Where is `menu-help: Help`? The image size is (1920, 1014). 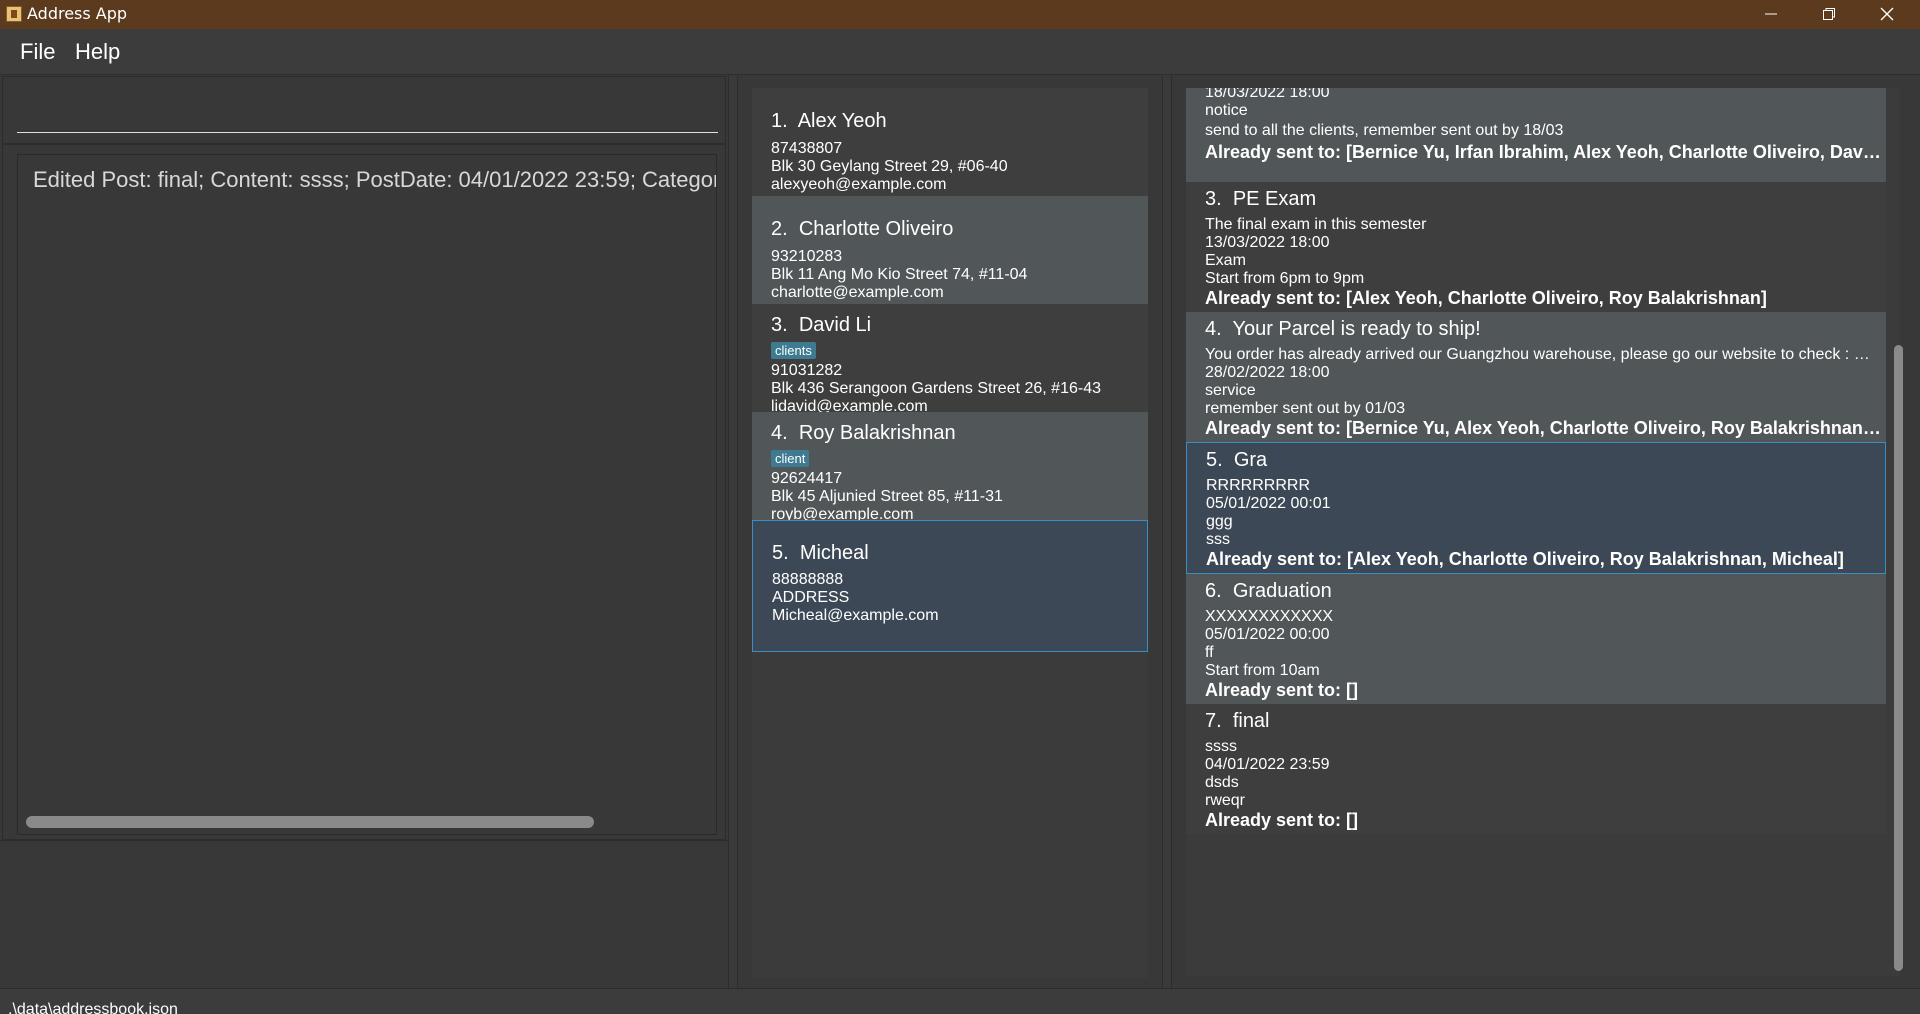 menu-help: Help is located at coordinates (97, 52).